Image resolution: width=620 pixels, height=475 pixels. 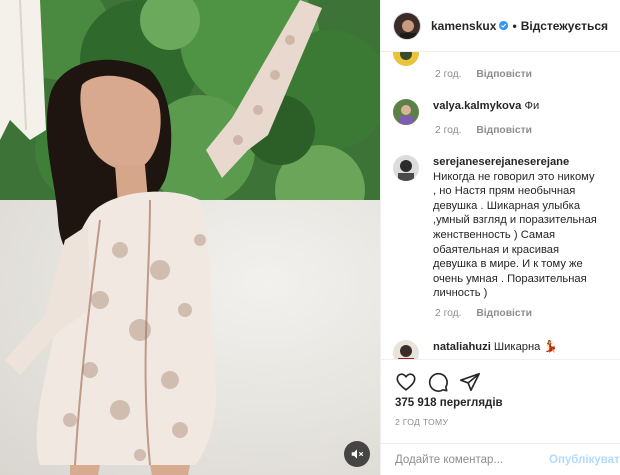 I want to click on add-comment-bar: Опублікувати, so click(x=500, y=459).